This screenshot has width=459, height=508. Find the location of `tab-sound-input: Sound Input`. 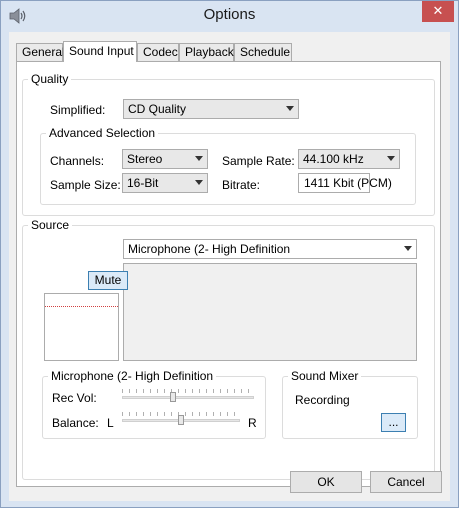

tab-sound-input: Sound Input is located at coordinates (100, 51).